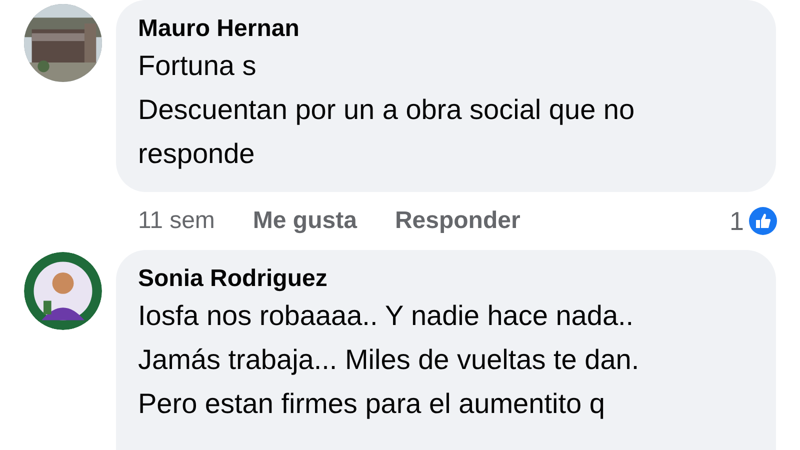 Image resolution: width=800 pixels, height=450 pixels. What do you see at coordinates (457, 221) in the screenshot?
I see `reply-link: Responder` at bounding box center [457, 221].